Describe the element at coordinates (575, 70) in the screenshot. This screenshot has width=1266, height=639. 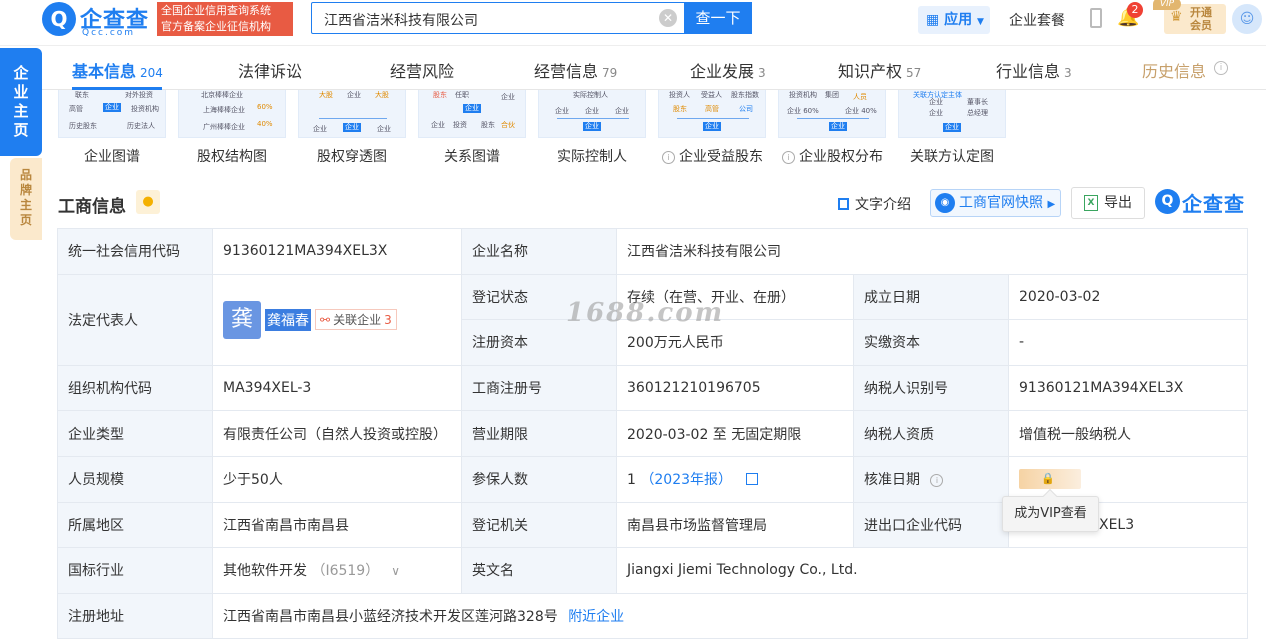
I see `tab-operation-info: 经营信息 79` at that location.